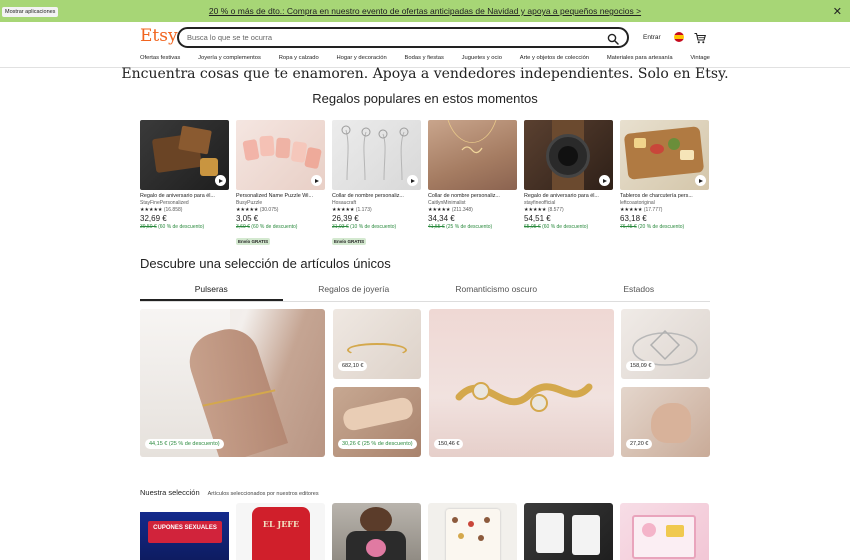 This screenshot has height=560, width=850. I want to click on product-rating: ★★★★★ (8.577), so click(568, 210).